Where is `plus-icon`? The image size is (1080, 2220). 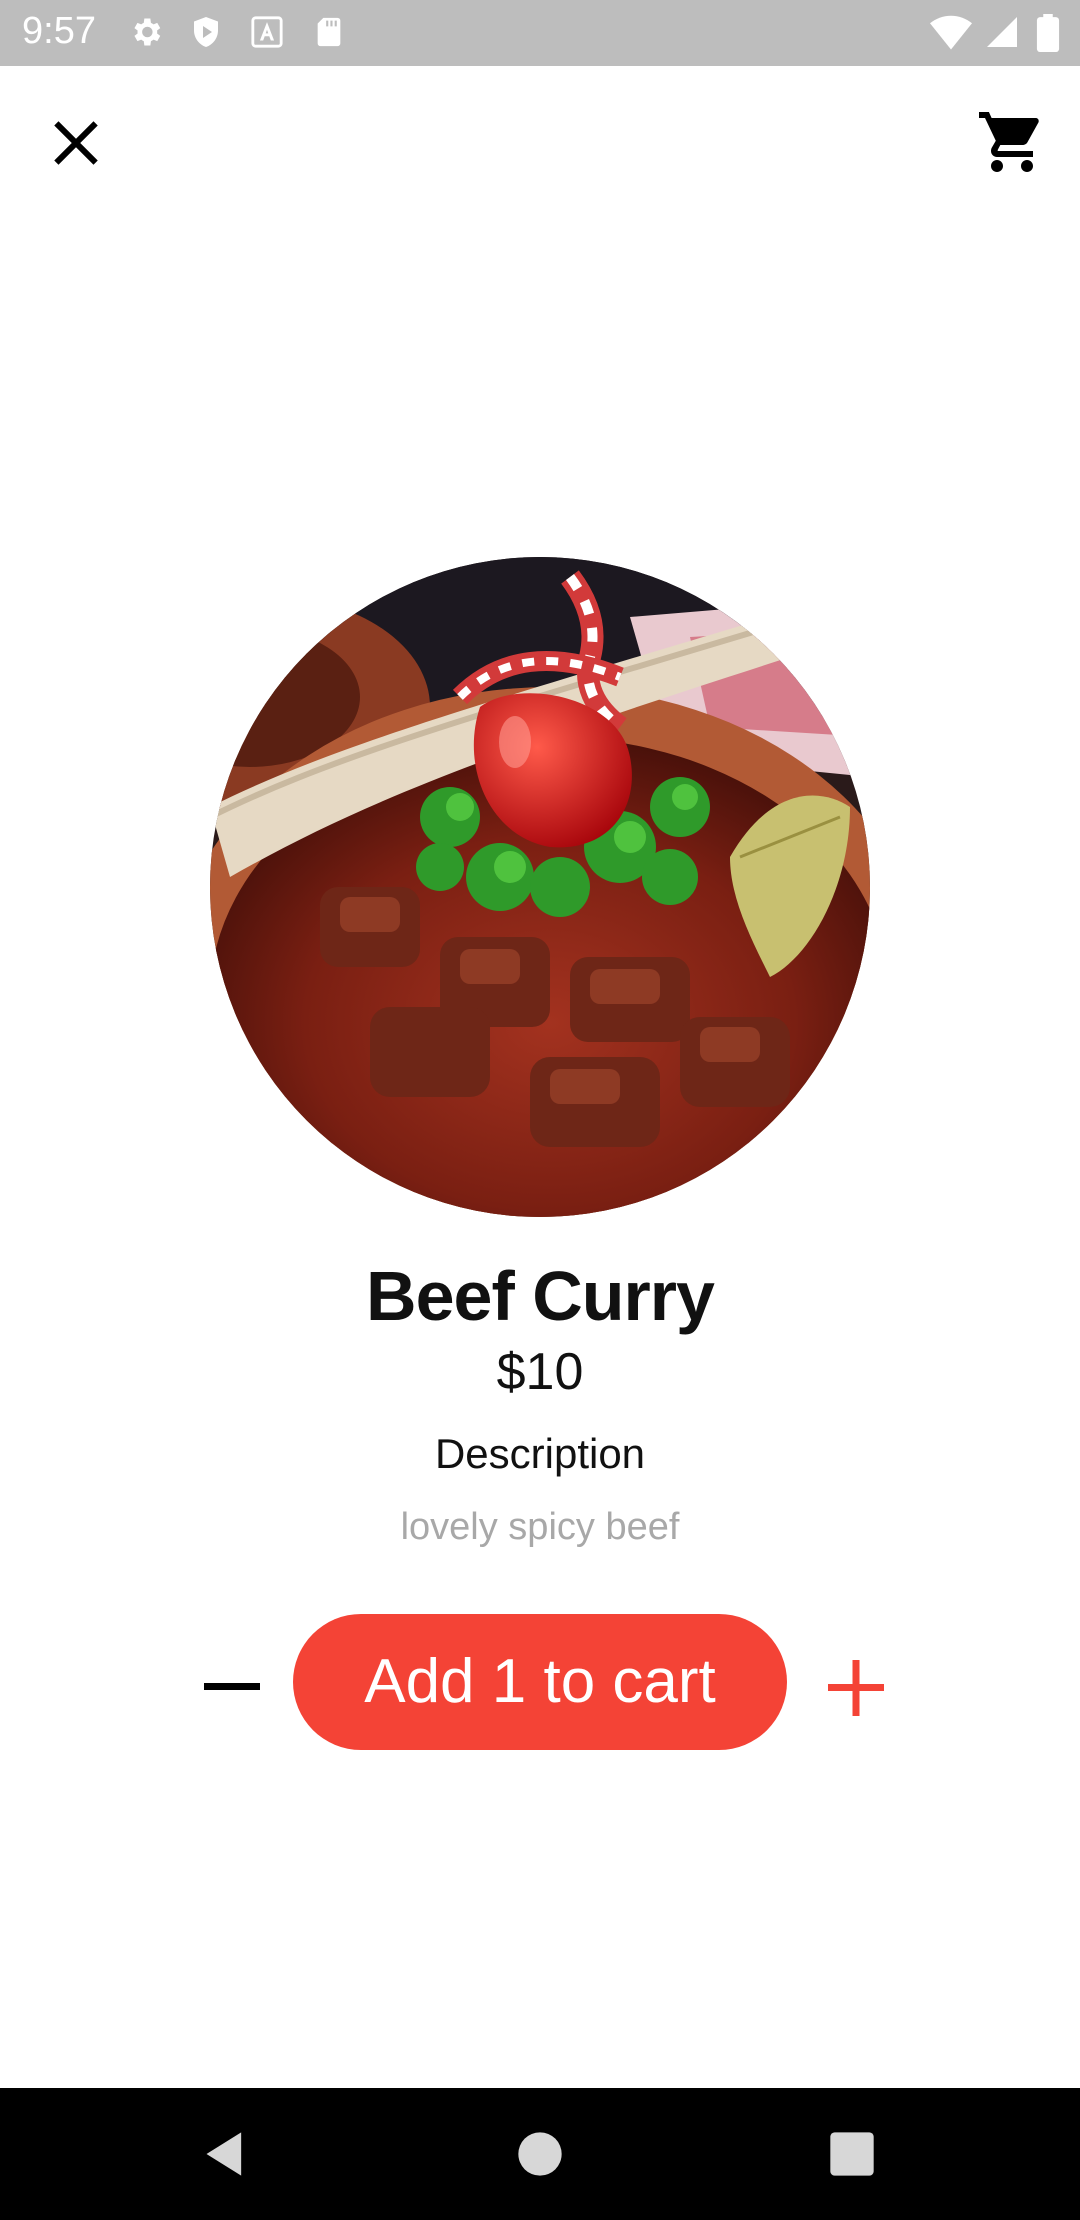 plus-icon is located at coordinates (856, 1688).